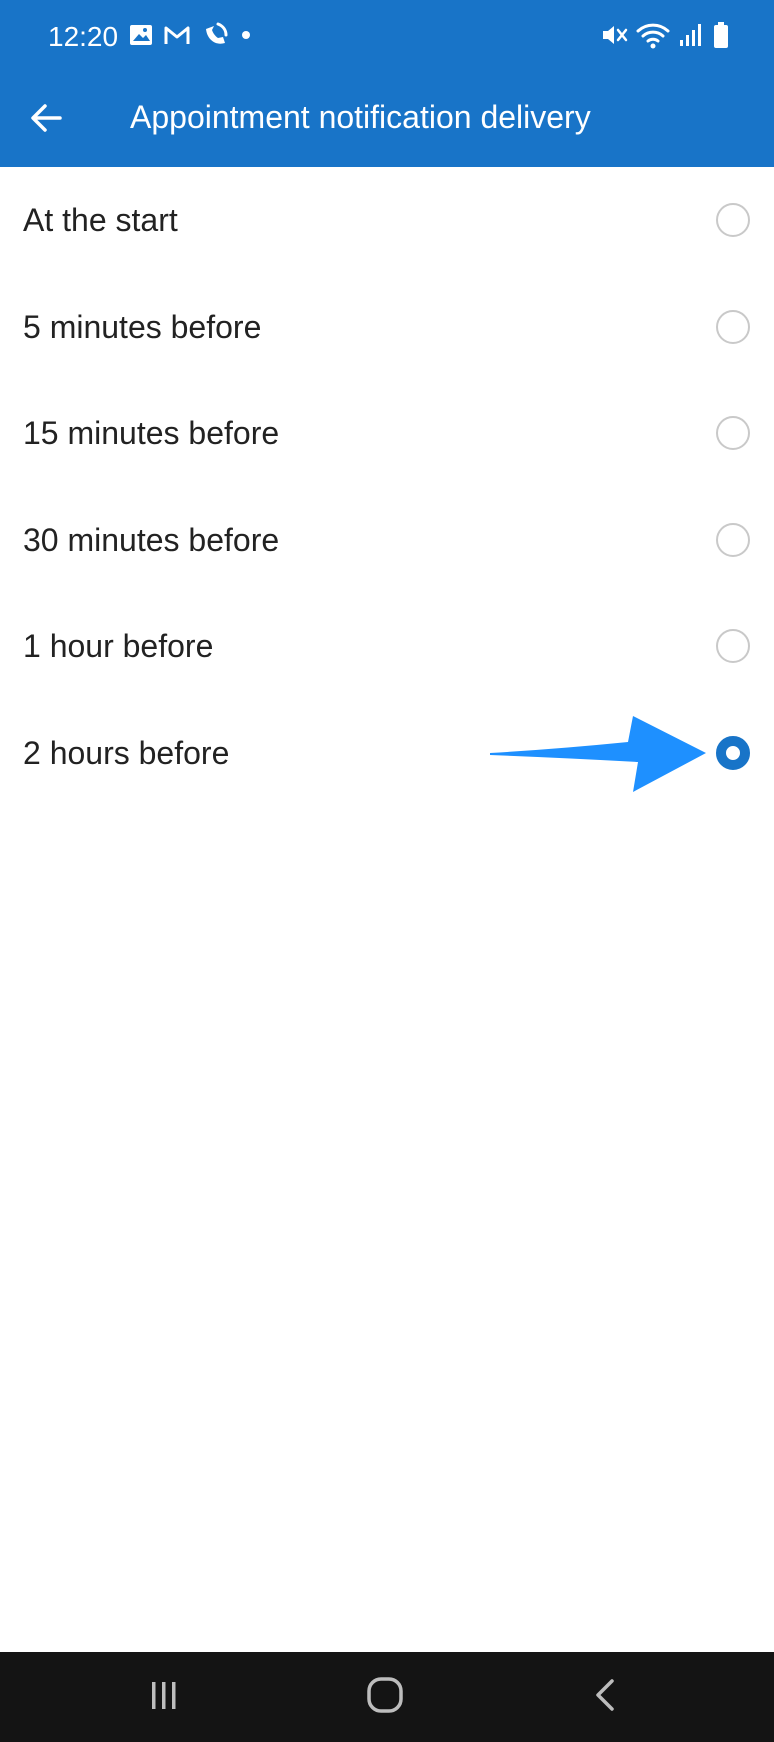 The width and height of the screenshot is (774, 1742). I want to click on system-nav-bar, so click(387, 1697).